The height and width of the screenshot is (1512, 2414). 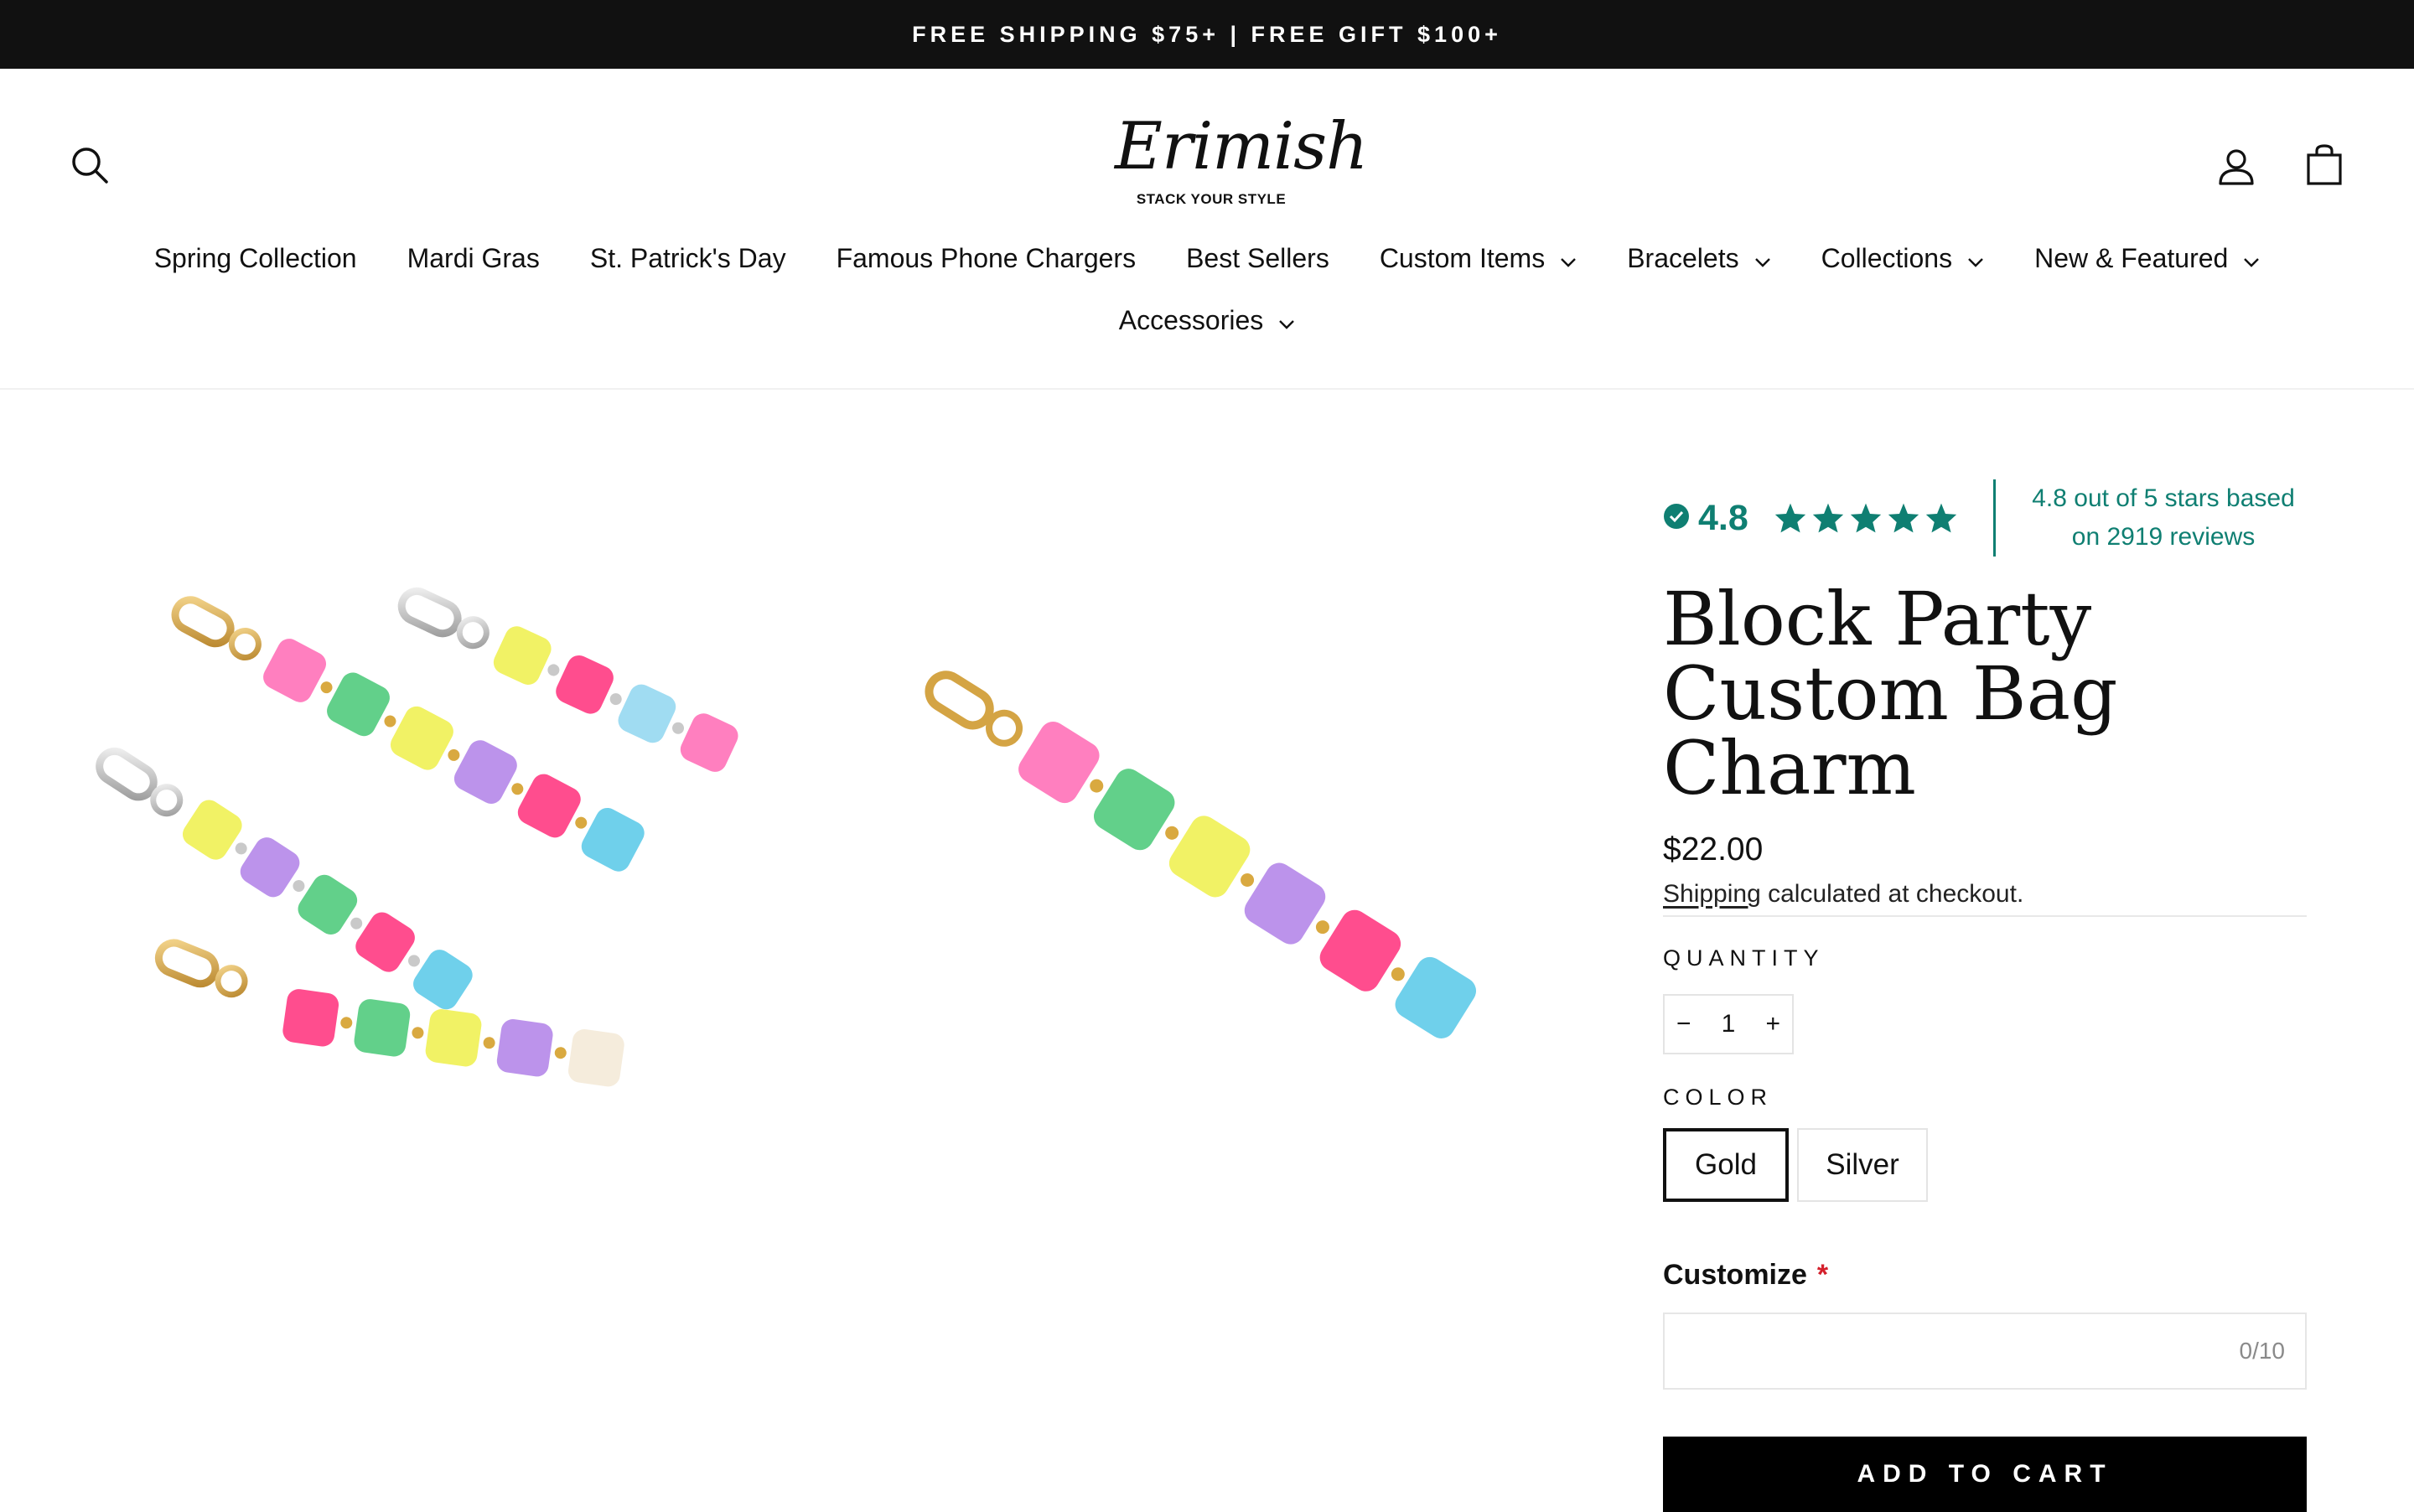 I want to click on color-option-label: Silver, so click(x=1862, y=1164).